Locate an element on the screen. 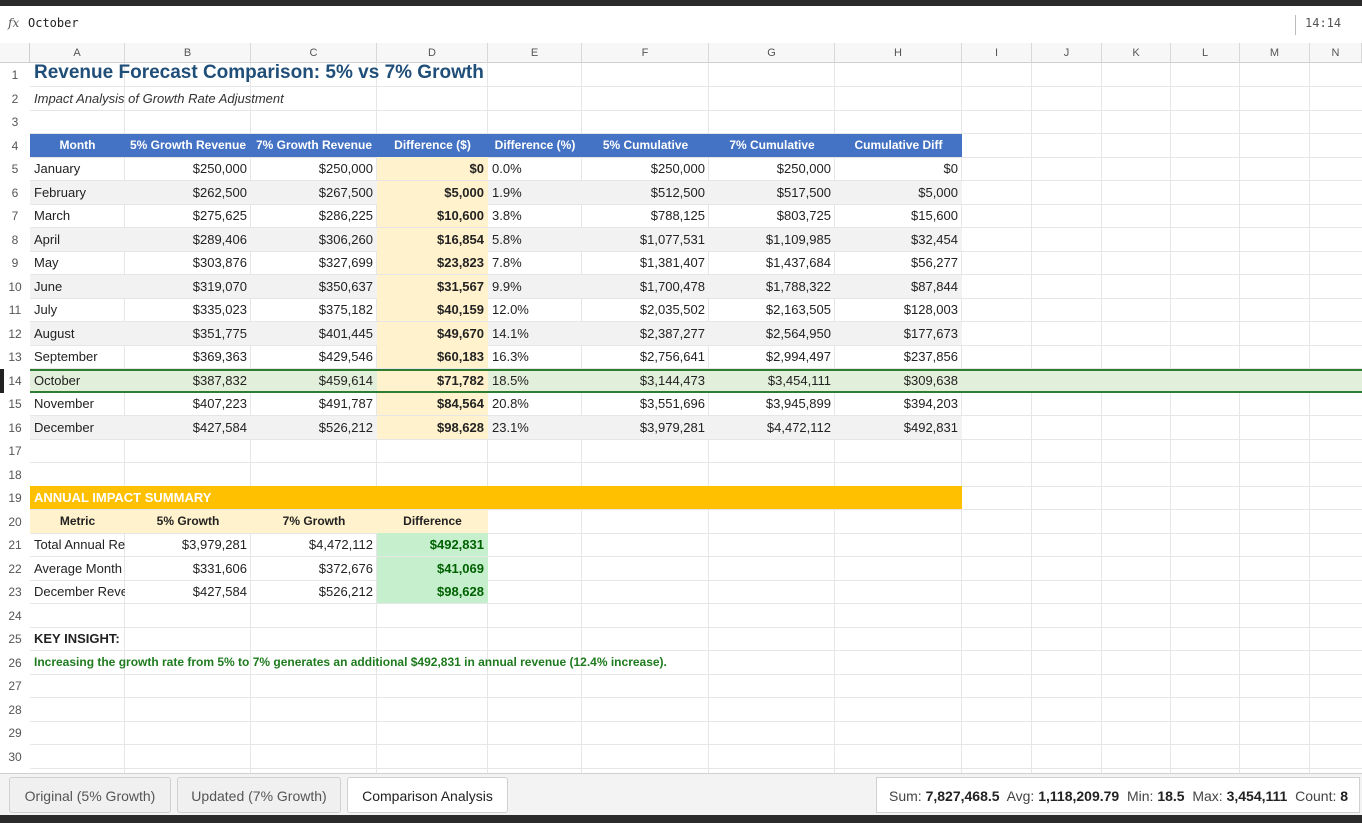  table-cell: $262,500 is located at coordinates (188, 192).